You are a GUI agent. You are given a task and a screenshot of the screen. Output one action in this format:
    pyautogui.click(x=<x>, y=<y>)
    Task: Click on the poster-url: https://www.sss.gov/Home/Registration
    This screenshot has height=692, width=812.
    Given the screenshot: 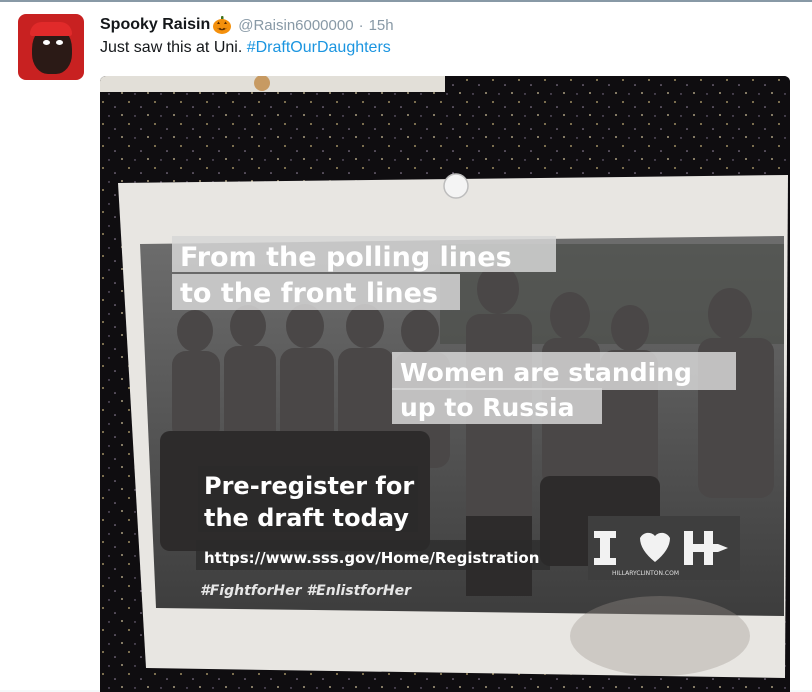 What is the action you would take?
    pyautogui.click(x=371, y=558)
    